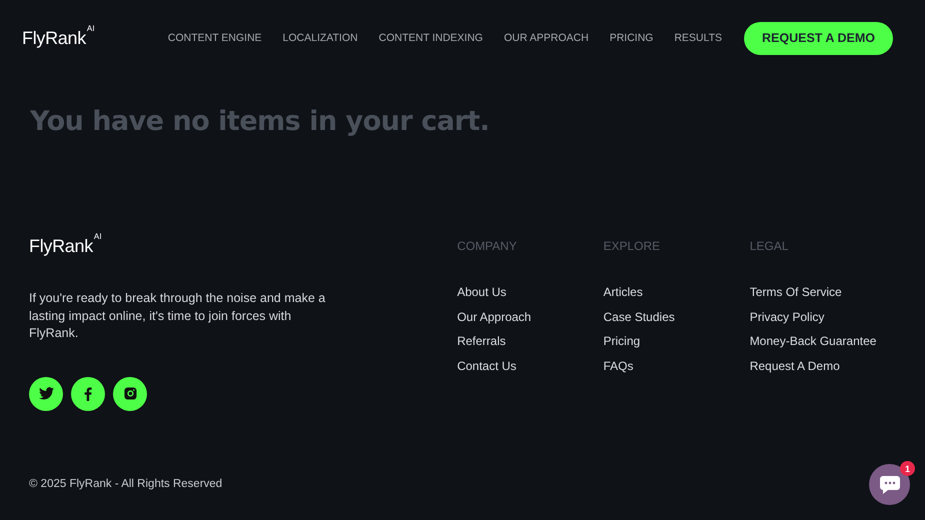 The height and width of the screenshot is (520, 925). I want to click on footer-column-title: LEGAL, so click(770, 247).